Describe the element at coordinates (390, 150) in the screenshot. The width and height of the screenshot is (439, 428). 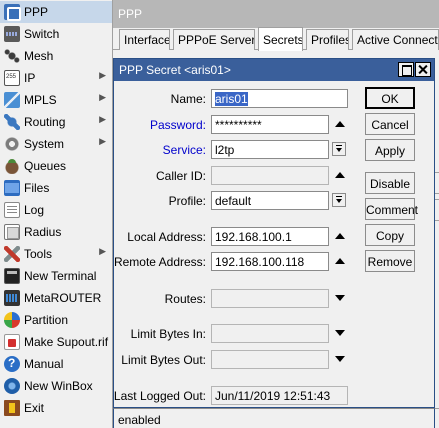
I see `apply-button: Apply` at that location.